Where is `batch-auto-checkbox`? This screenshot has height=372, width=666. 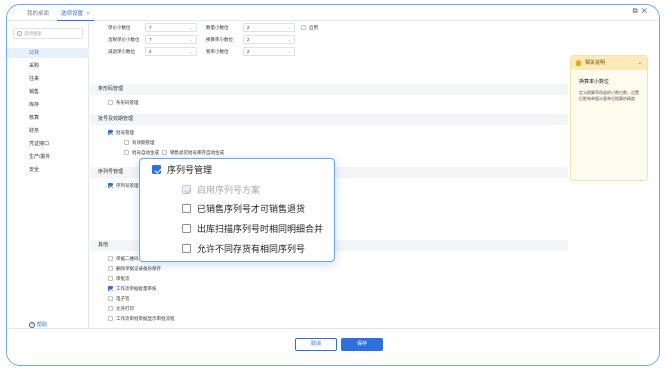
batch-auto-checkbox is located at coordinates (126, 152).